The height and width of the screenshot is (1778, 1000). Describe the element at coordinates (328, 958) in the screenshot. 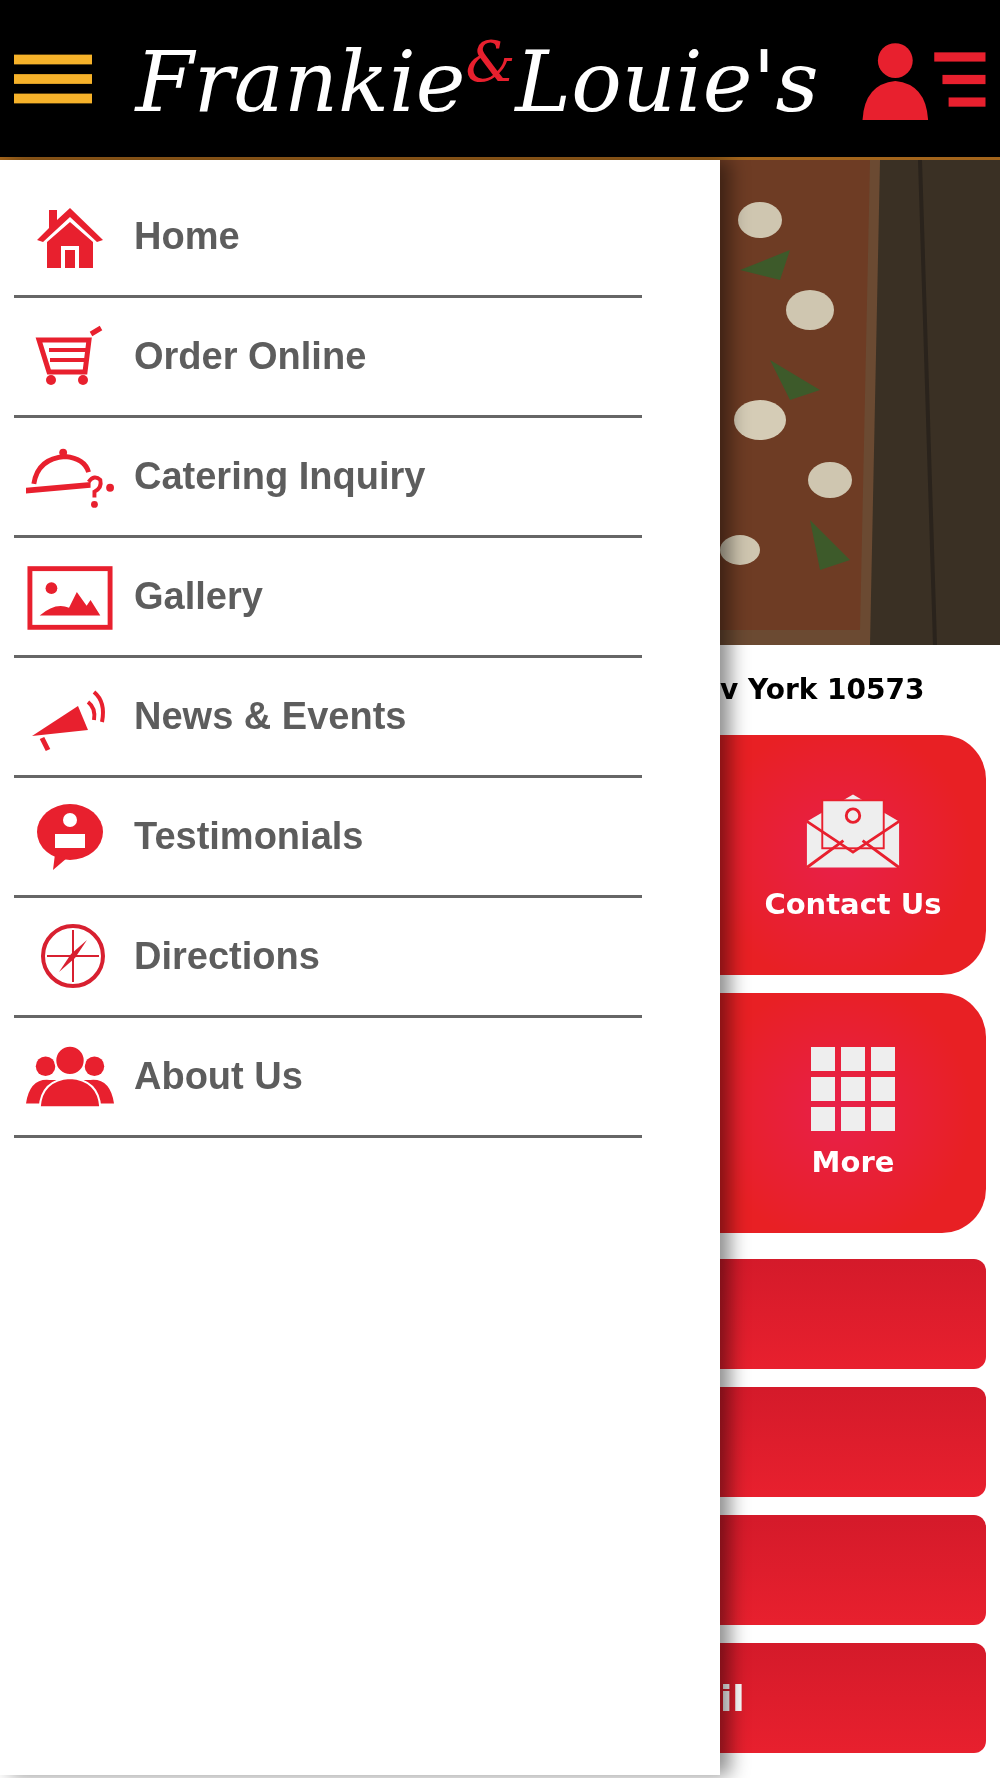

I see `menu-item: Directions` at that location.